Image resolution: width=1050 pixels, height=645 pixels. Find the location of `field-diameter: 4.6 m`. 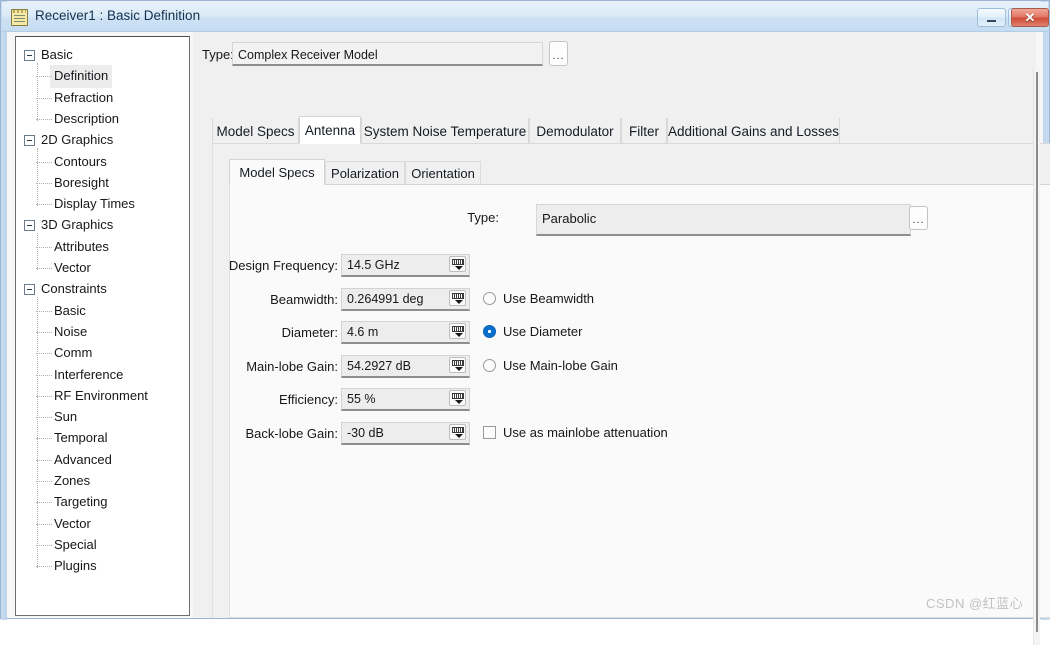

field-diameter: 4.6 m is located at coordinates (405, 332).